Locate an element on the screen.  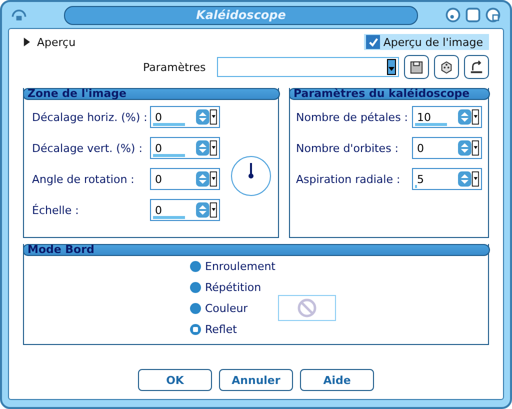
radio-button: Répétition is located at coordinates (226, 287).